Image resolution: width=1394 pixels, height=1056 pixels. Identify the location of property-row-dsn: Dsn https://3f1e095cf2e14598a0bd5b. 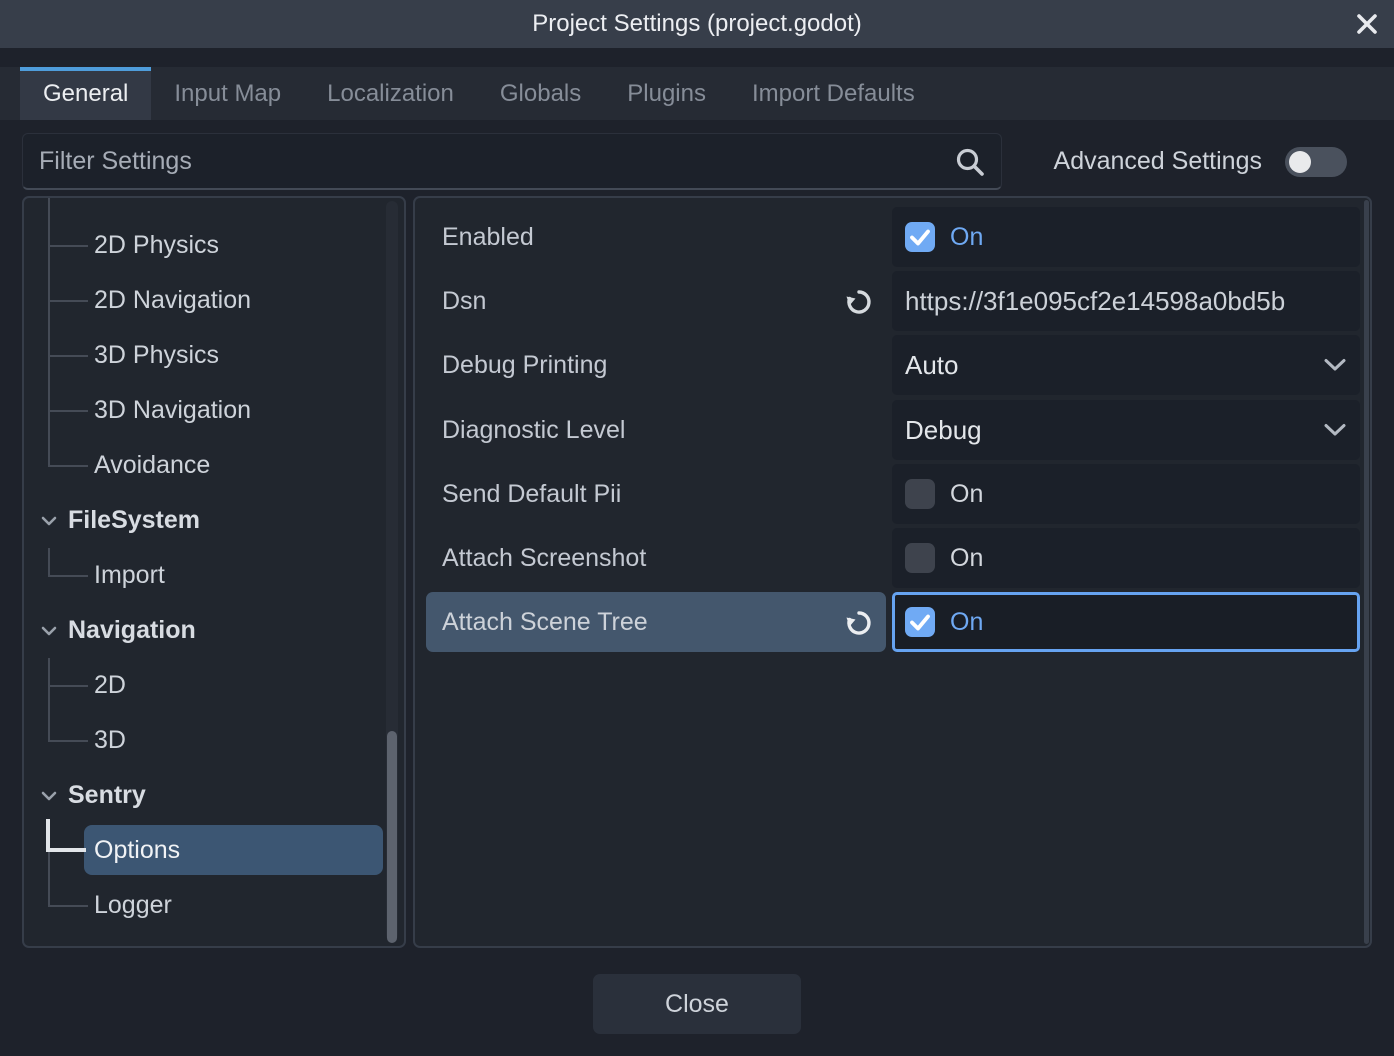
(892, 301).